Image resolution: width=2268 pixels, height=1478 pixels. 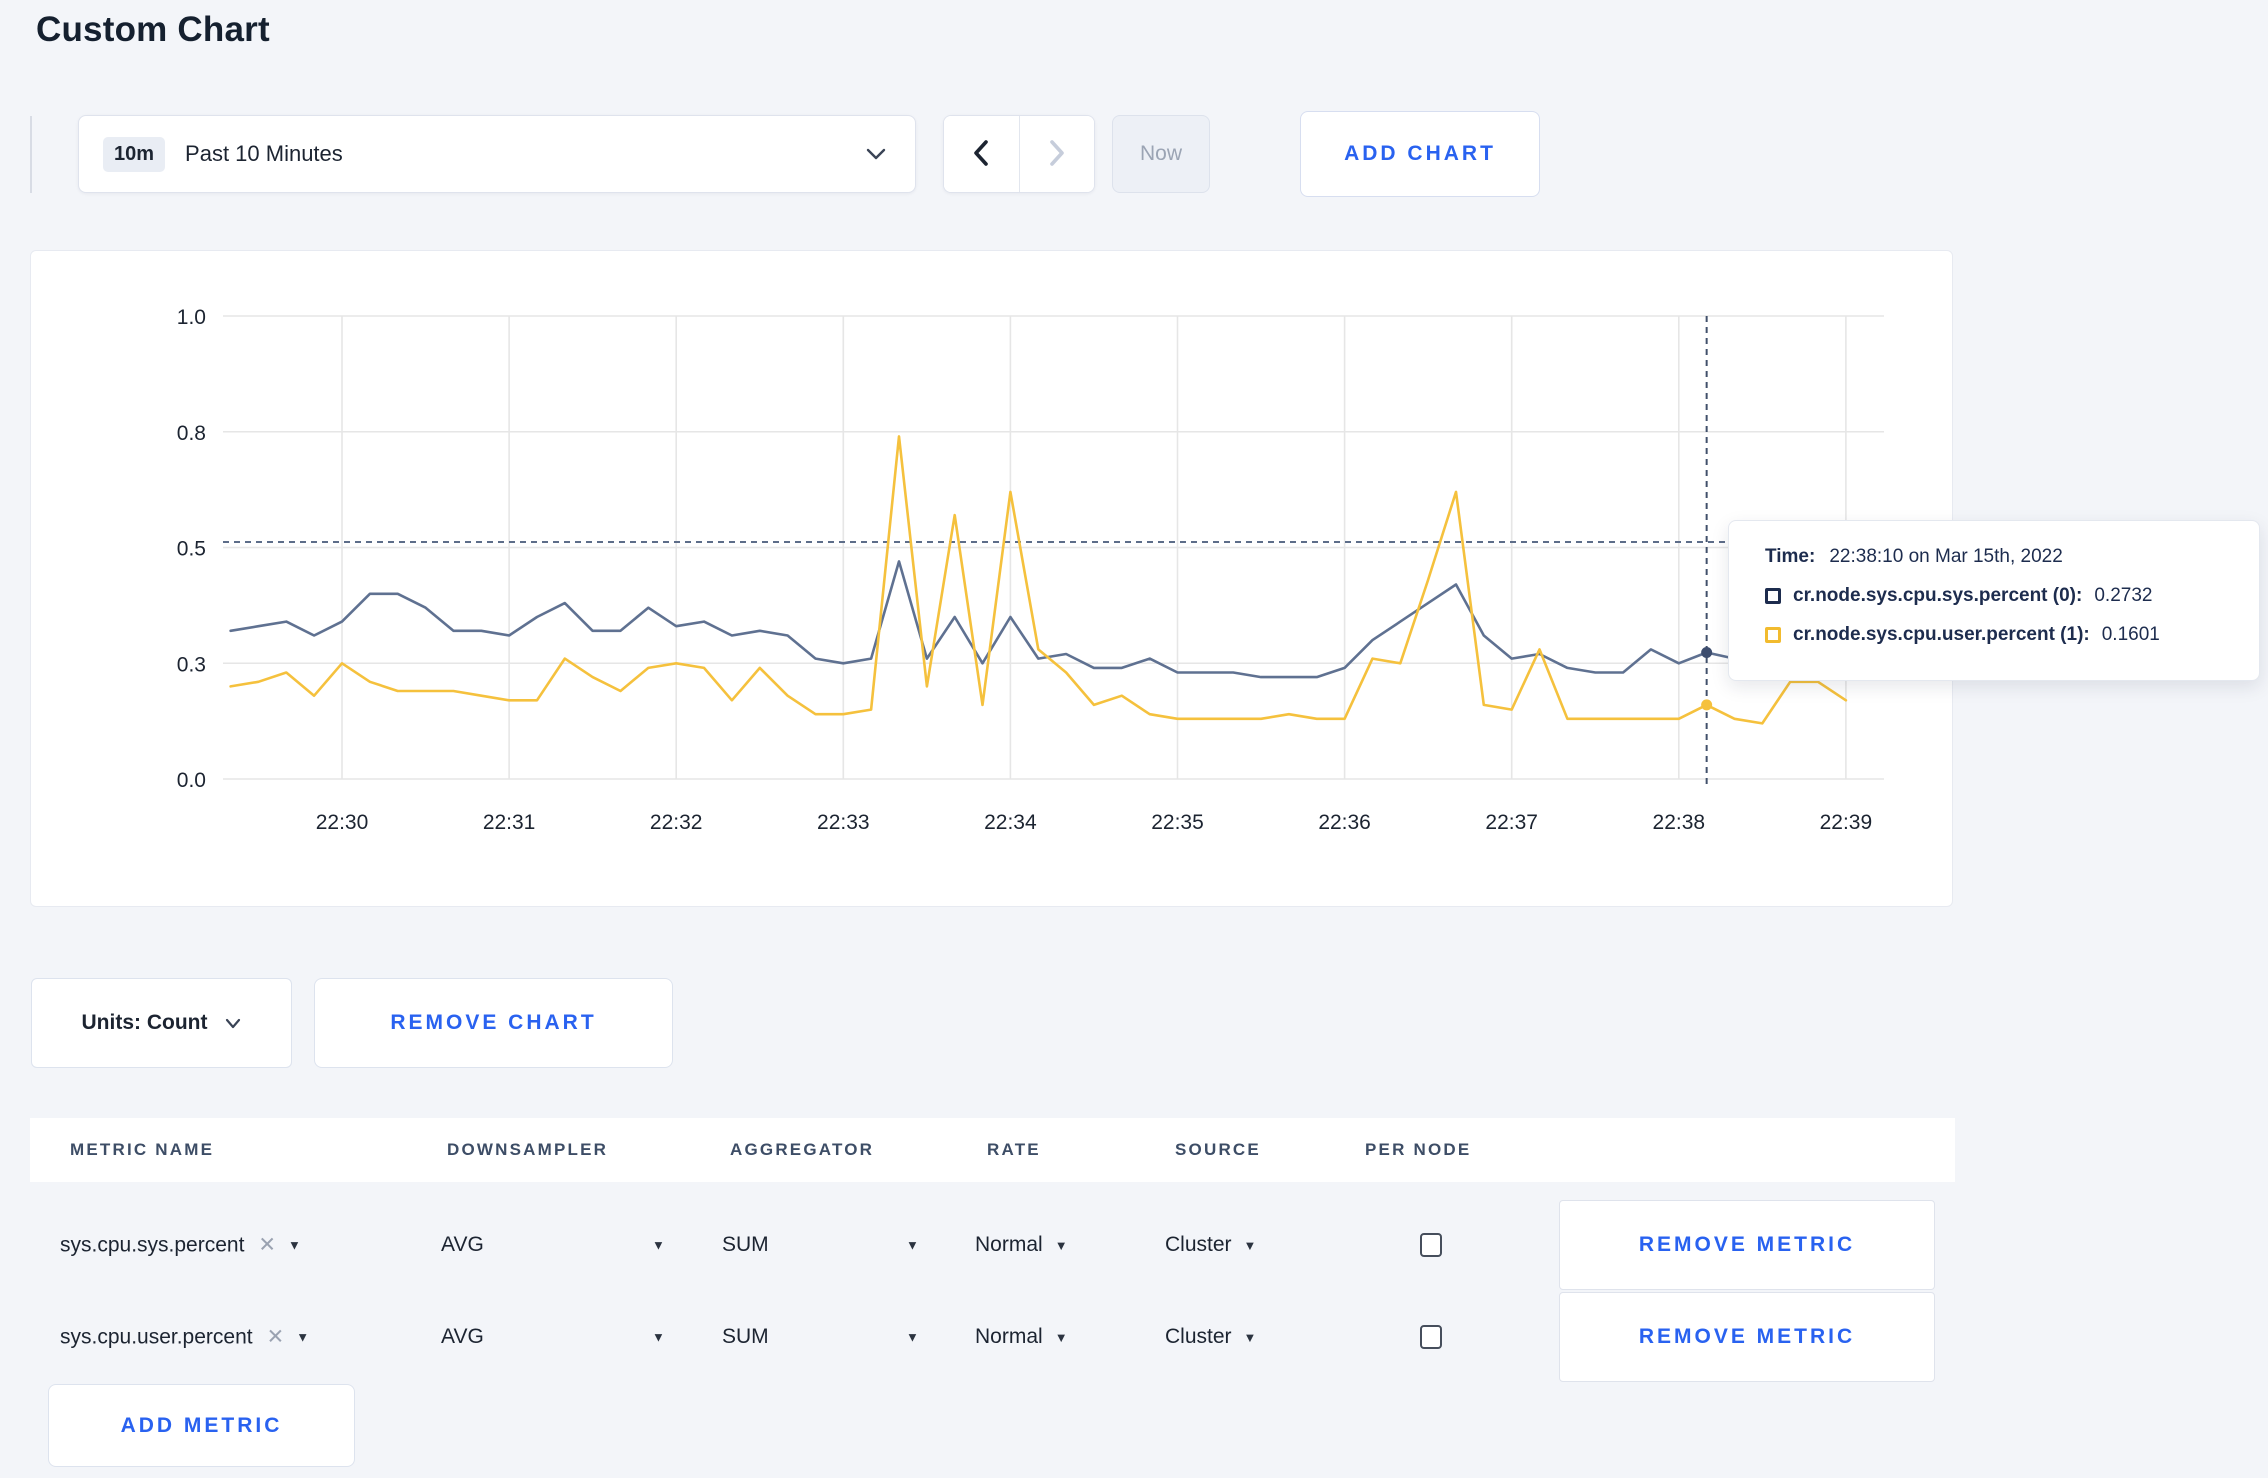 I want to click on col-header-source: SOURCE, so click(x=1218, y=1149).